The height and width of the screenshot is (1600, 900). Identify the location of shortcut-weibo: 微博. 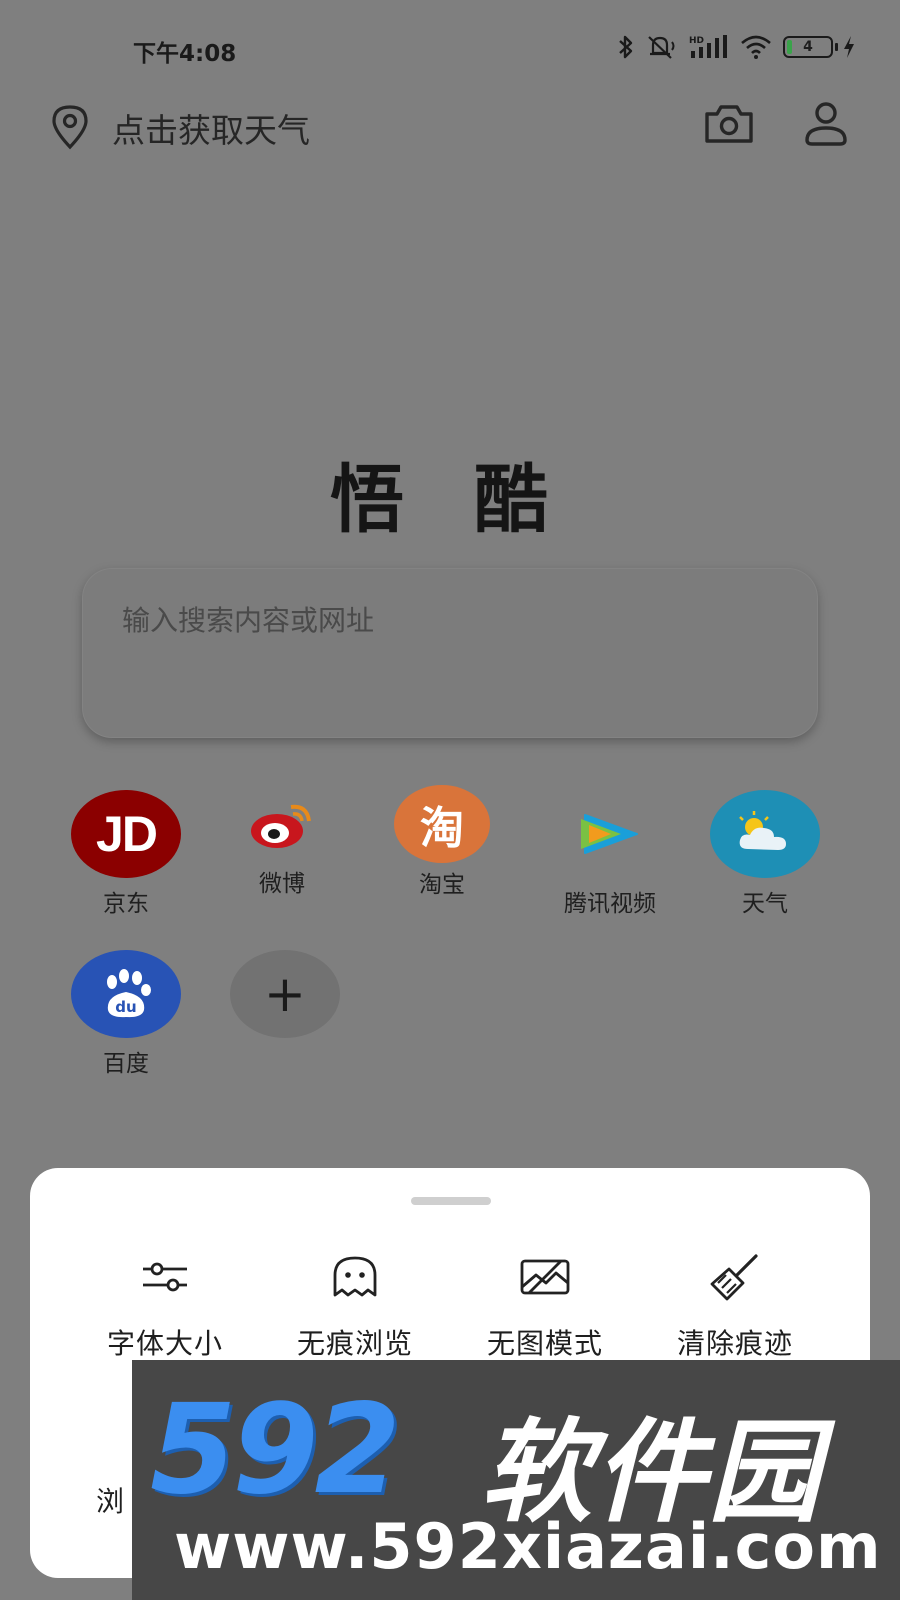
(282, 844).